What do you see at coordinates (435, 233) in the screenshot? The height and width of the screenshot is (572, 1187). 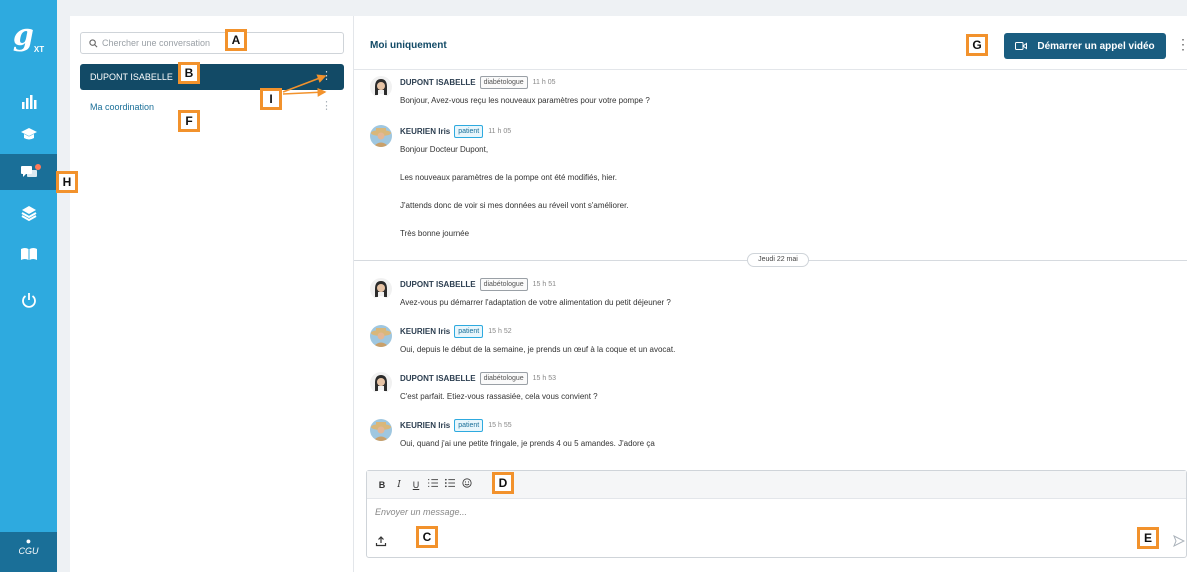 I see `message-text: Très bonne journée` at bounding box center [435, 233].